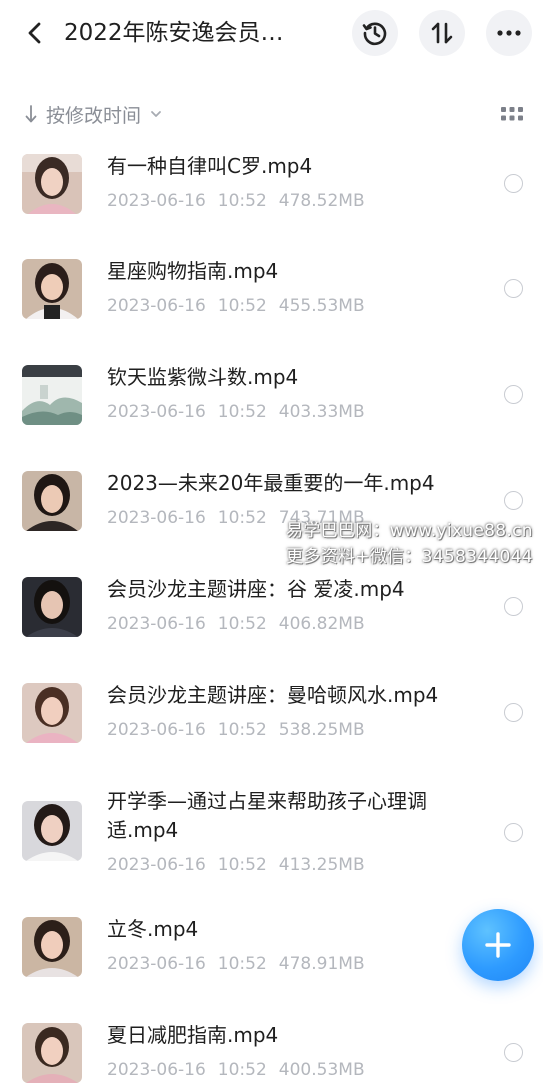 The height and width of the screenshot is (1091, 543). What do you see at coordinates (321, 1070) in the screenshot?
I see `file-size: 400.53MB` at bounding box center [321, 1070].